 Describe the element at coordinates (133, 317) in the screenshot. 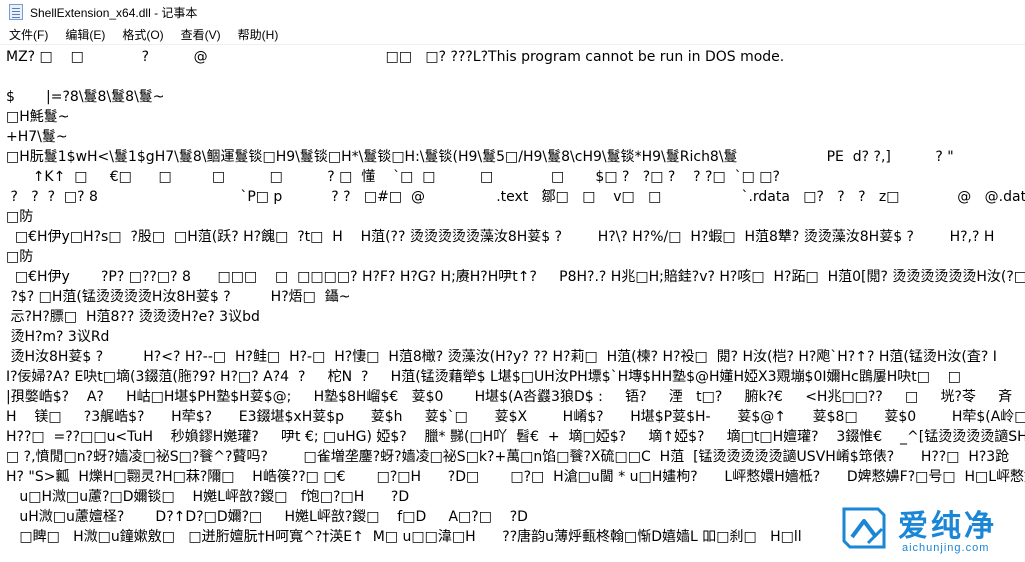

I see `text-line: 忈?H?膘□ H菹8?? 烫烫烫H?e? 3议bd` at that location.